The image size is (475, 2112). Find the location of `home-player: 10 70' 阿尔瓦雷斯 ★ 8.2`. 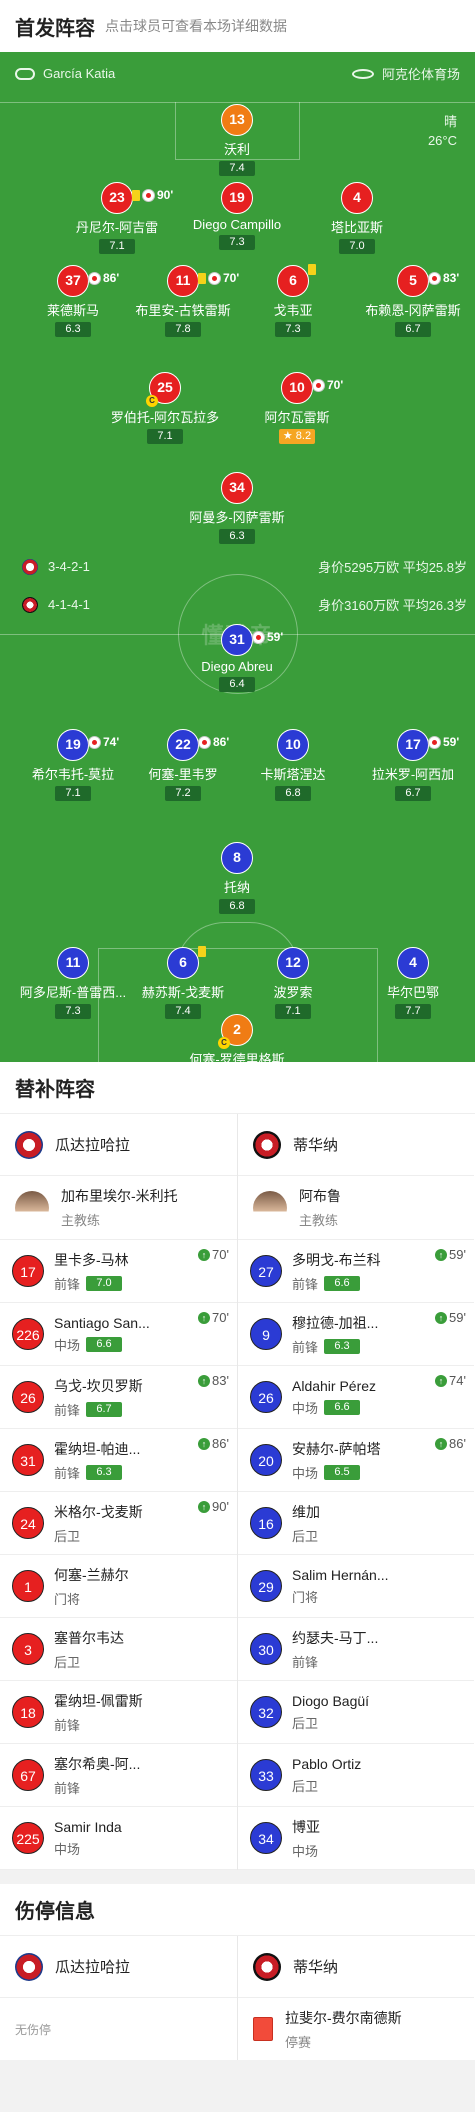

home-player: 10 70' 阿尔瓦雷斯 ★ 8.2 is located at coordinates (297, 408).